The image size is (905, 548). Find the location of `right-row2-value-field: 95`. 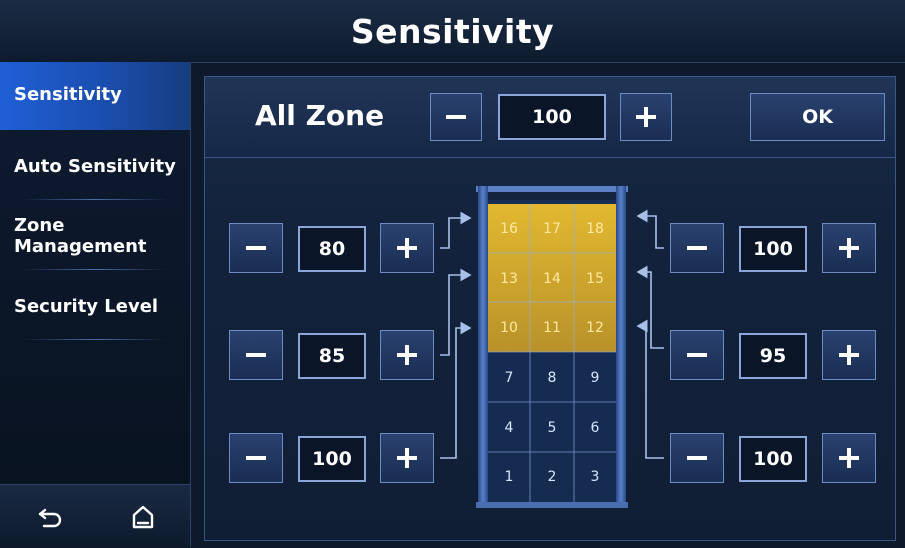

right-row2-value-field: 95 is located at coordinates (773, 356).